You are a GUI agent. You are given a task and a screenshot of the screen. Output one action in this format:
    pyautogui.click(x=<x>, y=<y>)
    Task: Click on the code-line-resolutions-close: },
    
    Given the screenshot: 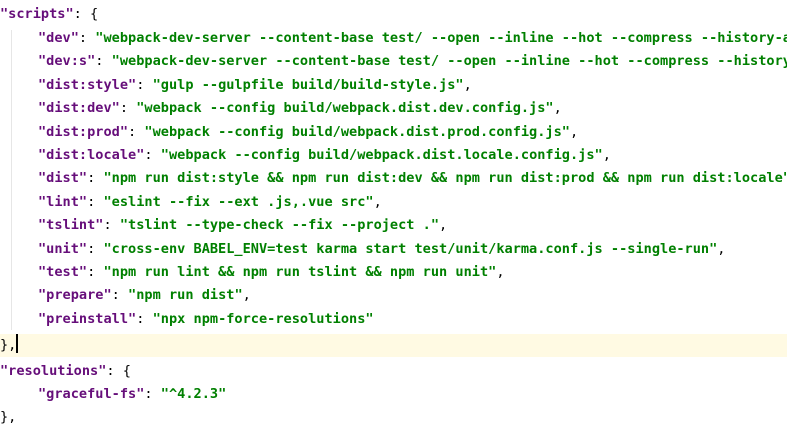 What is the action you would take?
    pyautogui.click(x=393, y=417)
    